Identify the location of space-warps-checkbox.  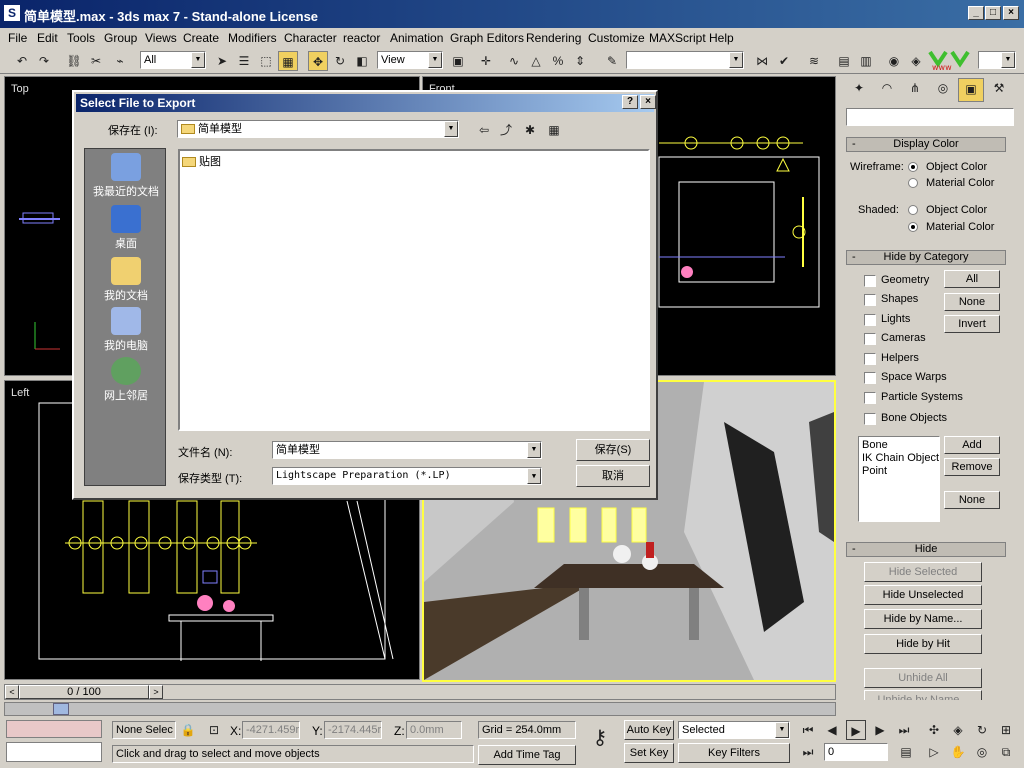
(870, 378).